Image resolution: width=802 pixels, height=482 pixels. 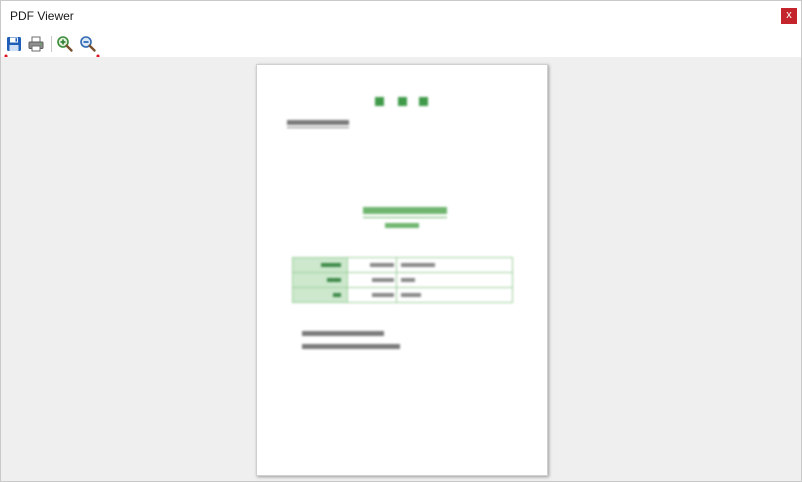 I want to click on toolbar, so click(x=401, y=44).